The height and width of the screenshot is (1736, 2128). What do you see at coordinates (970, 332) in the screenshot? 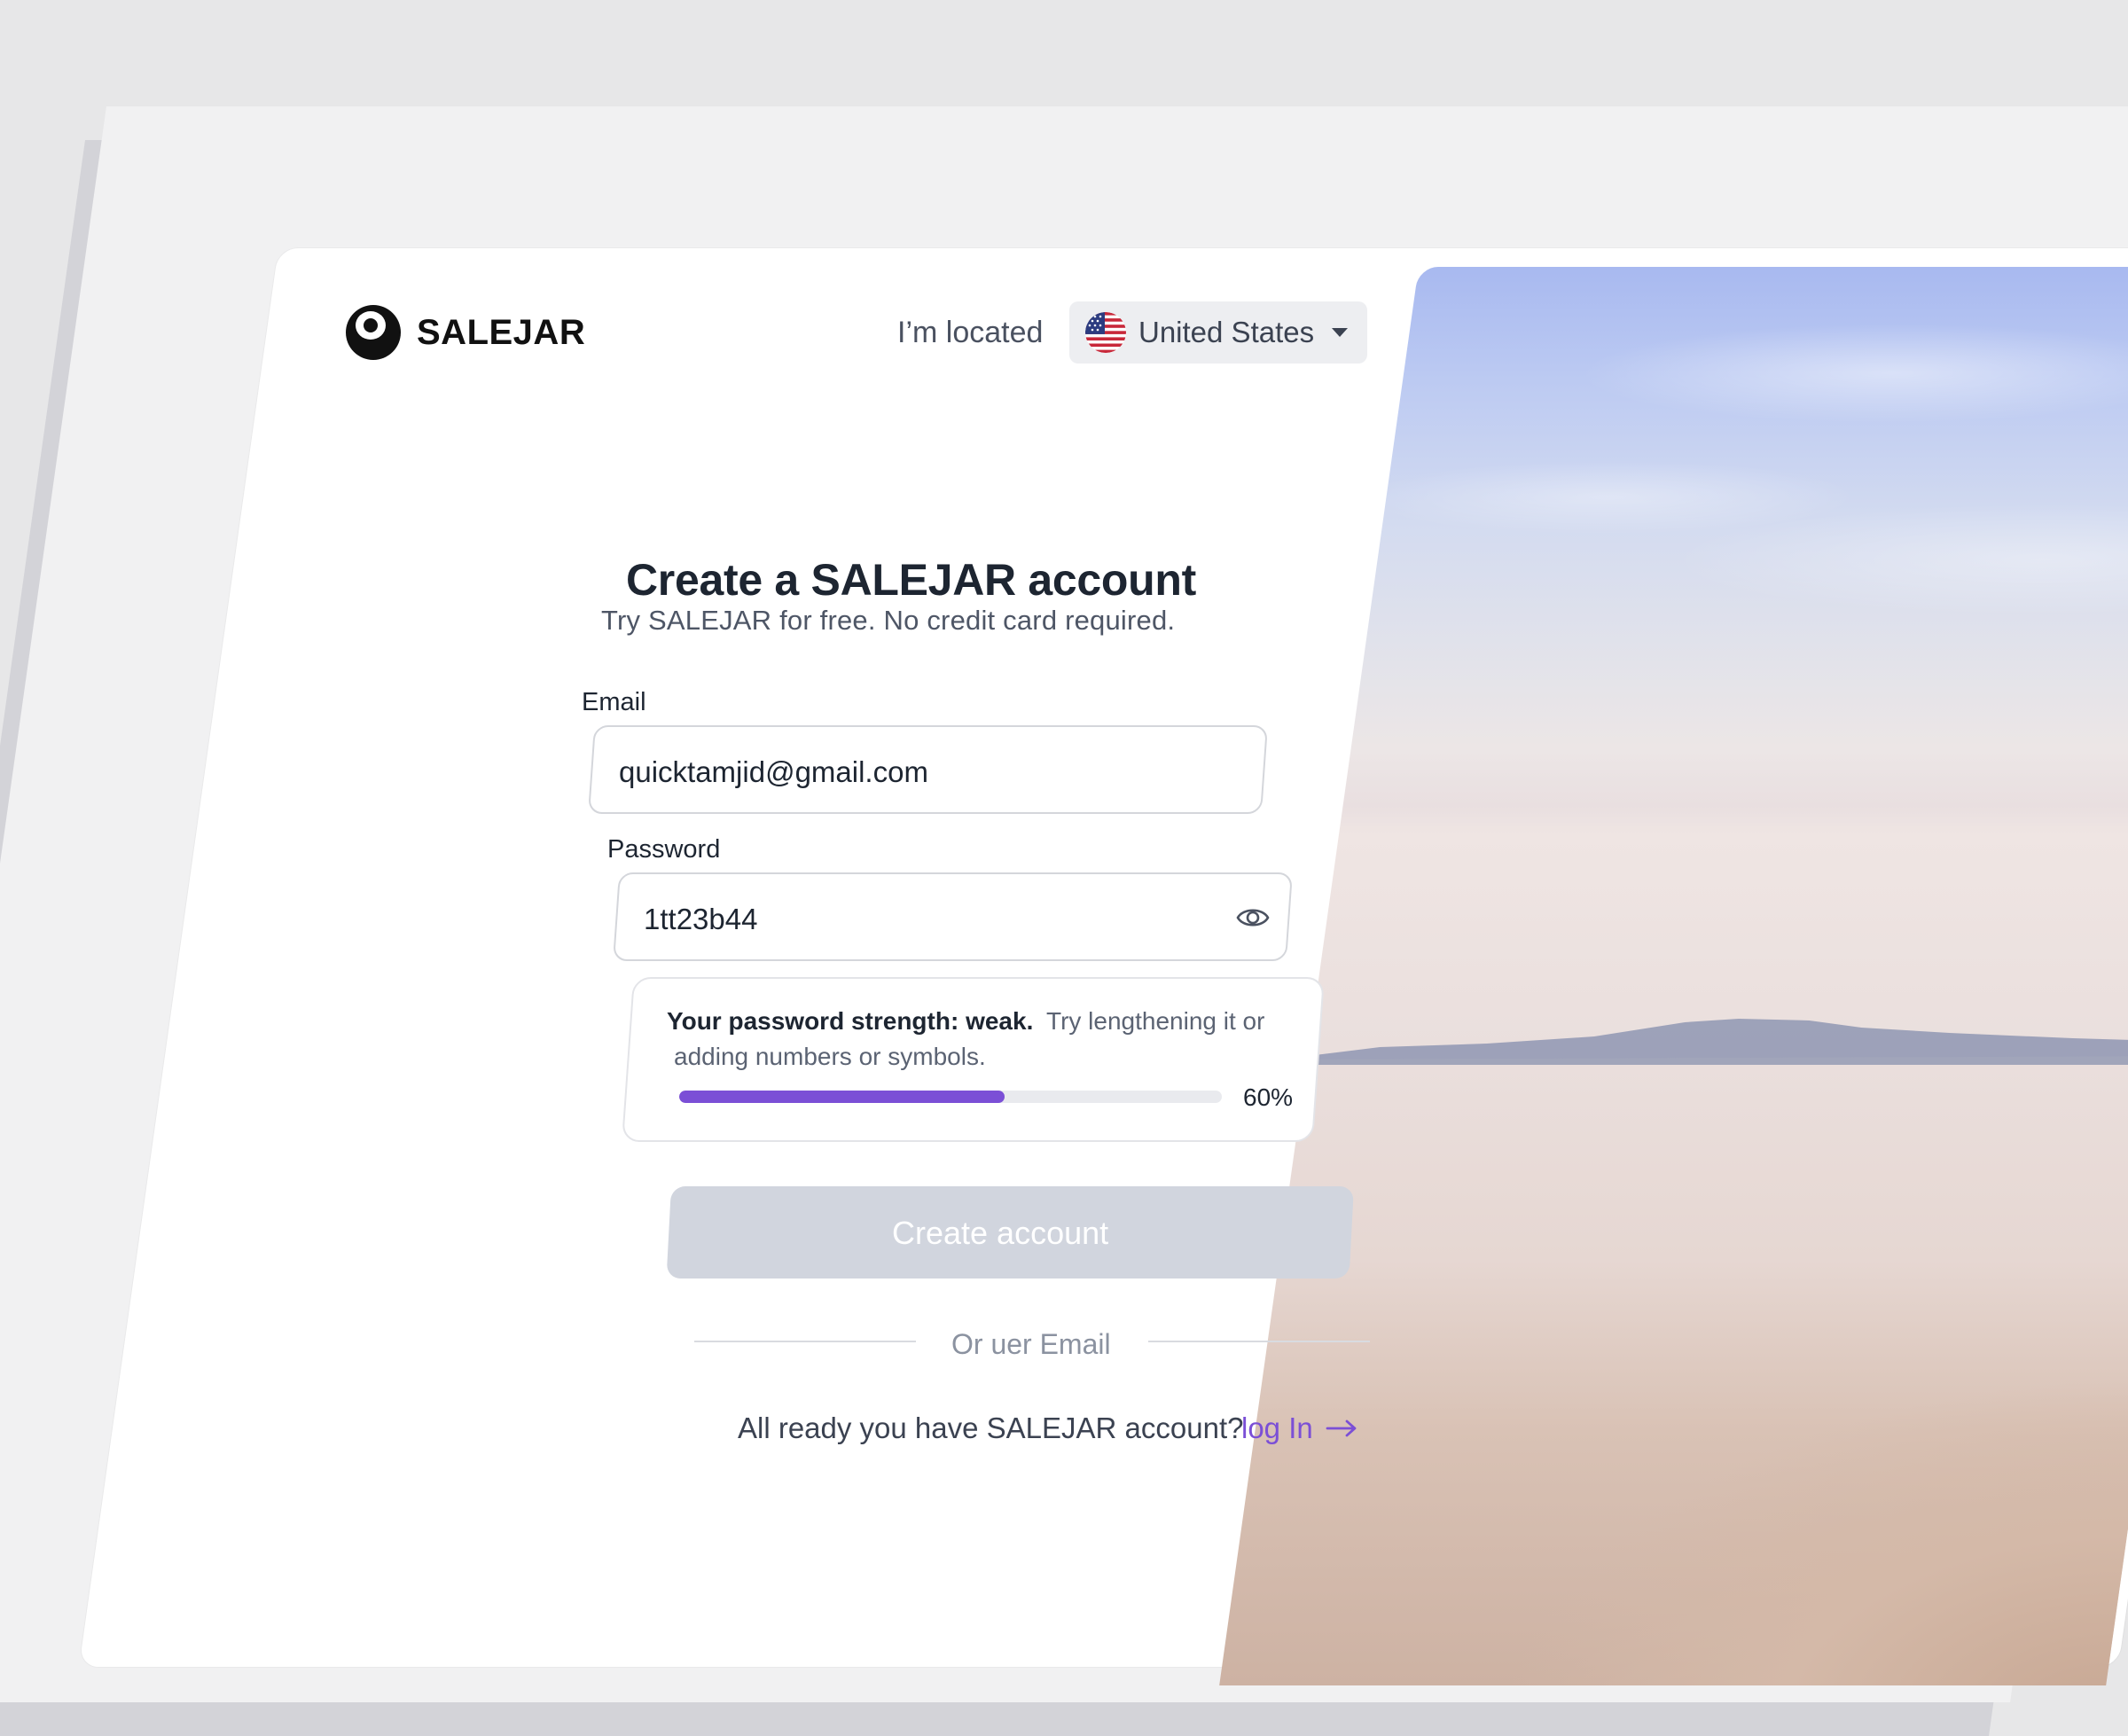
I see `located-label: I’m located` at bounding box center [970, 332].